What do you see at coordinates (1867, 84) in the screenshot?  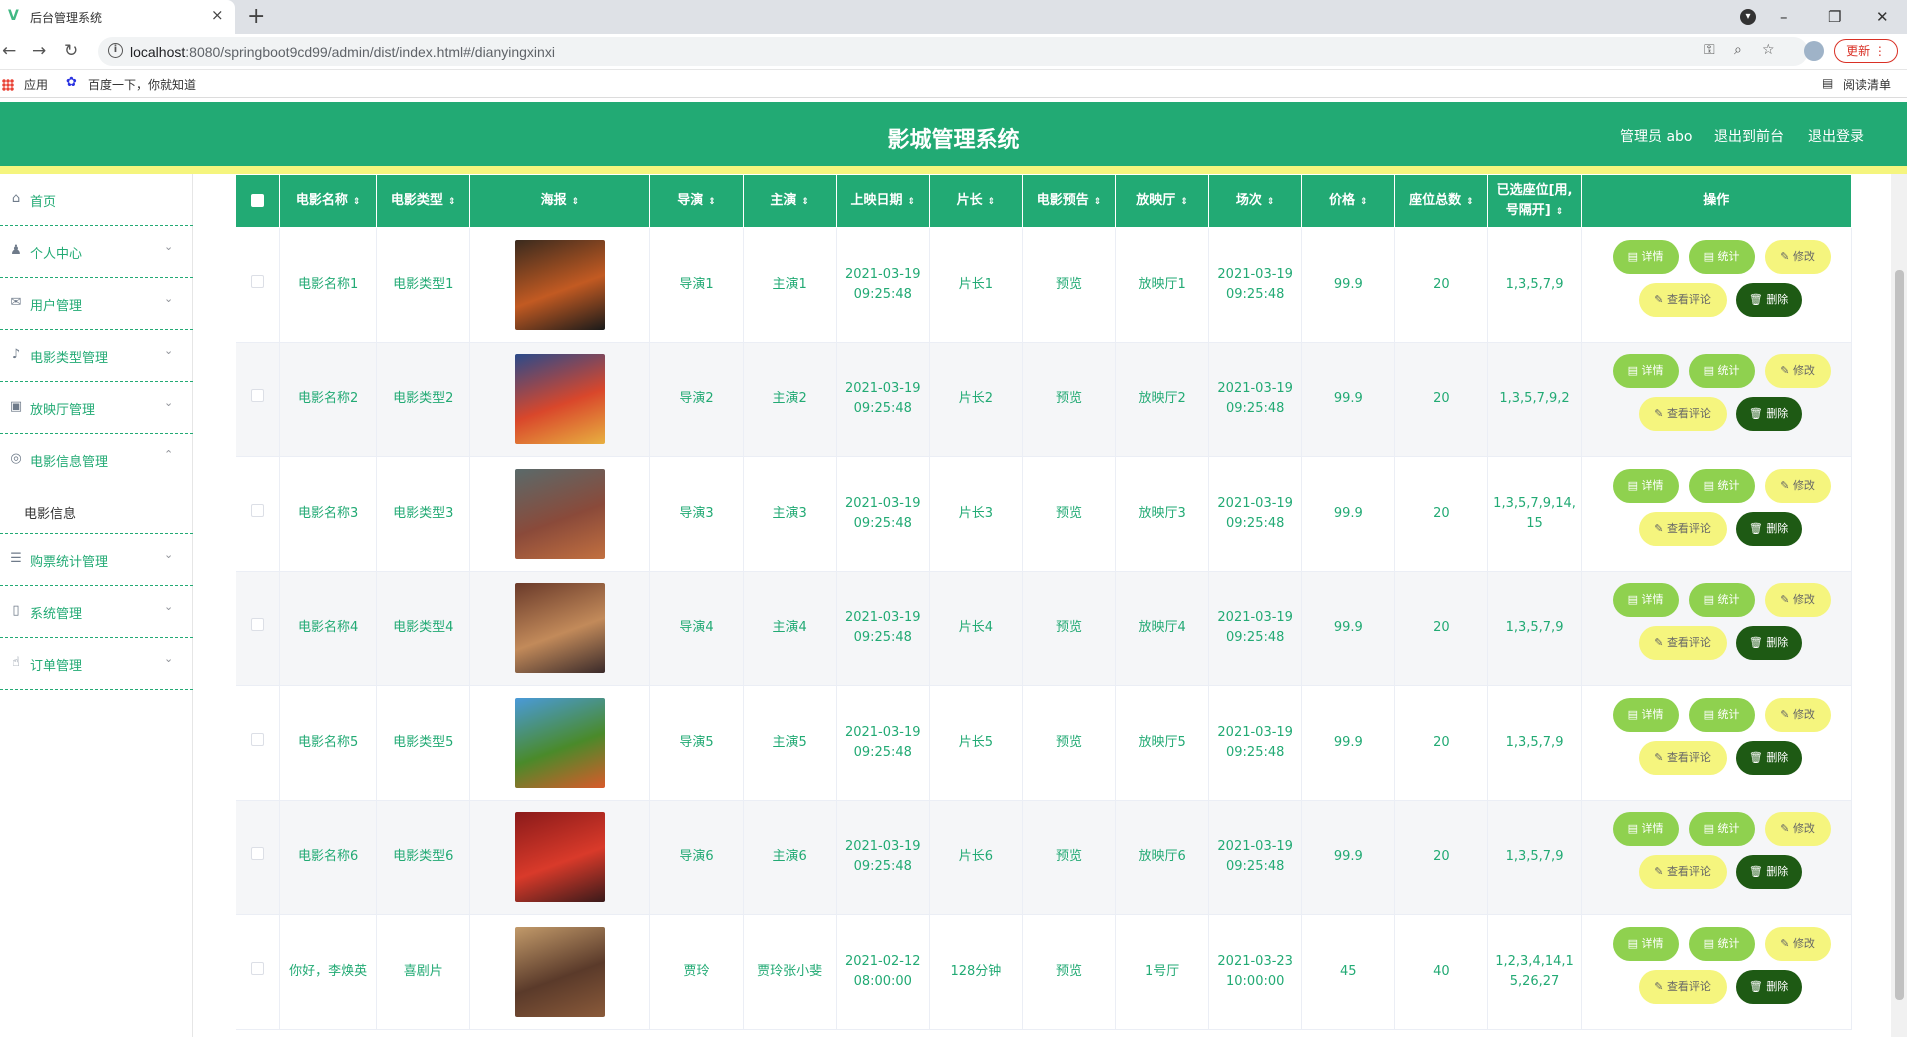 I see `reading-list: 阅读清单` at bounding box center [1867, 84].